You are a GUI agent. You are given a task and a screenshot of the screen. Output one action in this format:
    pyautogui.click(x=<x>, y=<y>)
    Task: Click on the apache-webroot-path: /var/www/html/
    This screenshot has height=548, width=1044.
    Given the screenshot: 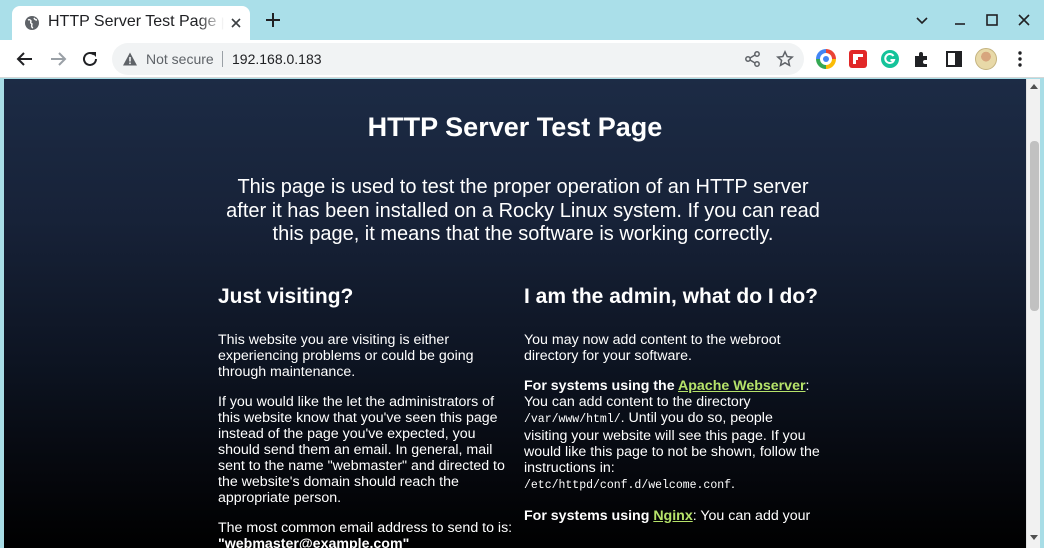 What is the action you would take?
    pyautogui.click(x=572, y=419)
    